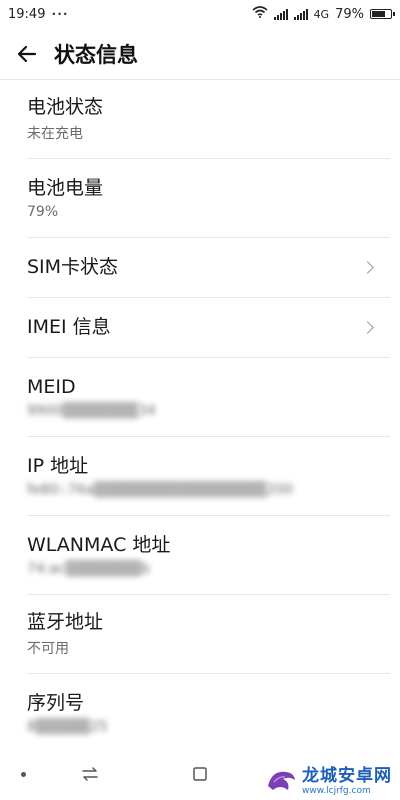  Describe the element at coordinates (200, 119) in the screenshot. I see `row-battery-status: 电池状态 未在充电` at that location.